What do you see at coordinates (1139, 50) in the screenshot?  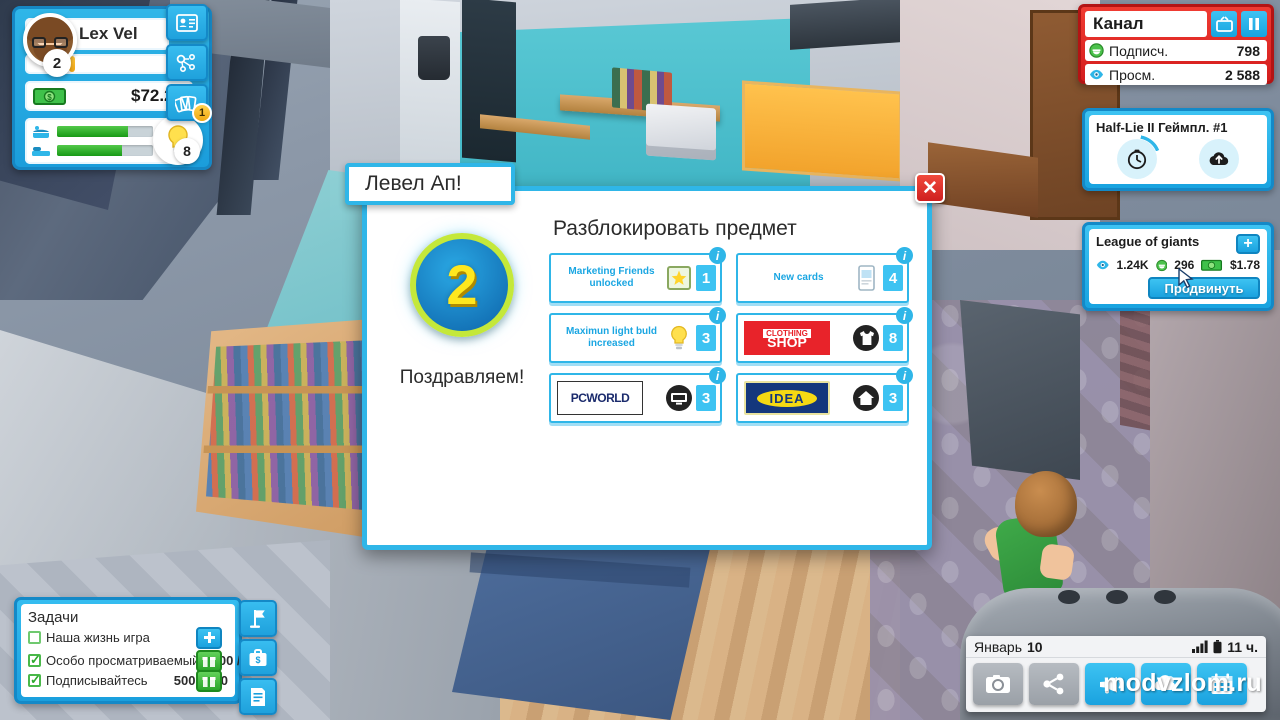 I see `subscribers-label: Подписч.` at bounding box center [1139, 50].